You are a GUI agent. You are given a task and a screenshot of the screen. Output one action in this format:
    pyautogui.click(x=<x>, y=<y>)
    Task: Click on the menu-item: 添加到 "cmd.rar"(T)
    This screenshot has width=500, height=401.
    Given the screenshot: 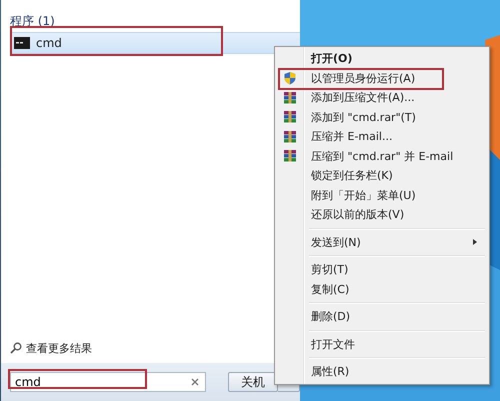 What is the action you would take?
    pyautogui.click(x=382, y=117)
    